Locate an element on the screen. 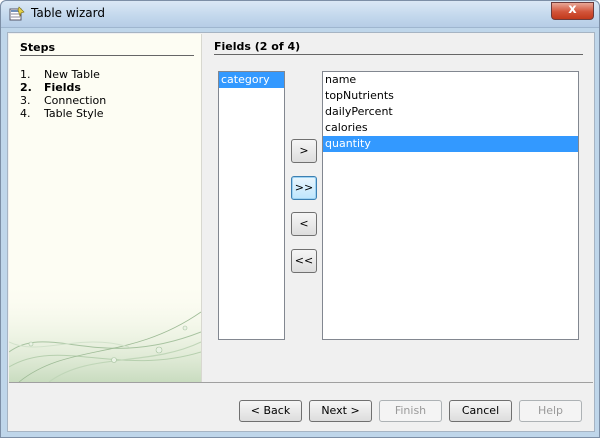 The width and height of the screenshot is (600, 438). step-label: Connection is located at coordinates (75, 100).